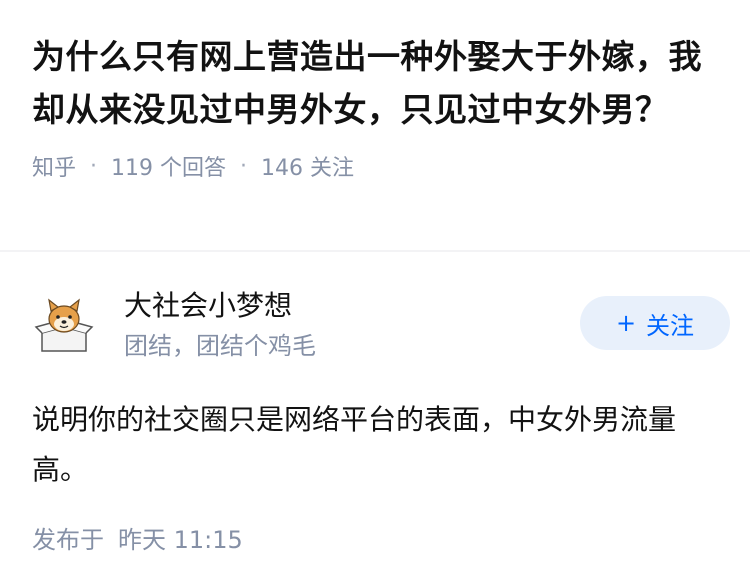 Image resolution: width=750 pixels, height=588 pixels. I want to click on doge-avatar-icon, so click(64, 325).